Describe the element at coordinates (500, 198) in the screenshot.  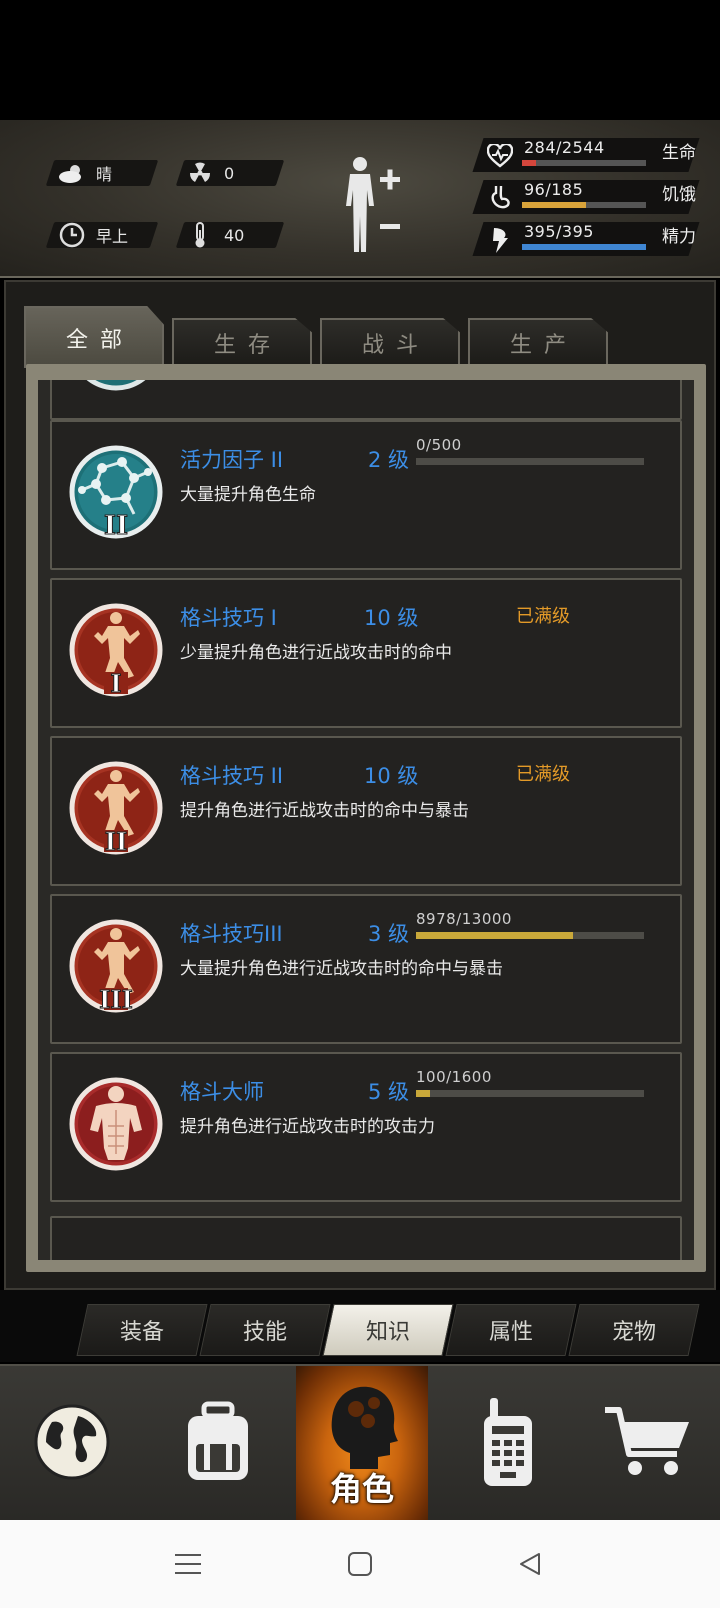
I see `stomach-icon` at that location.